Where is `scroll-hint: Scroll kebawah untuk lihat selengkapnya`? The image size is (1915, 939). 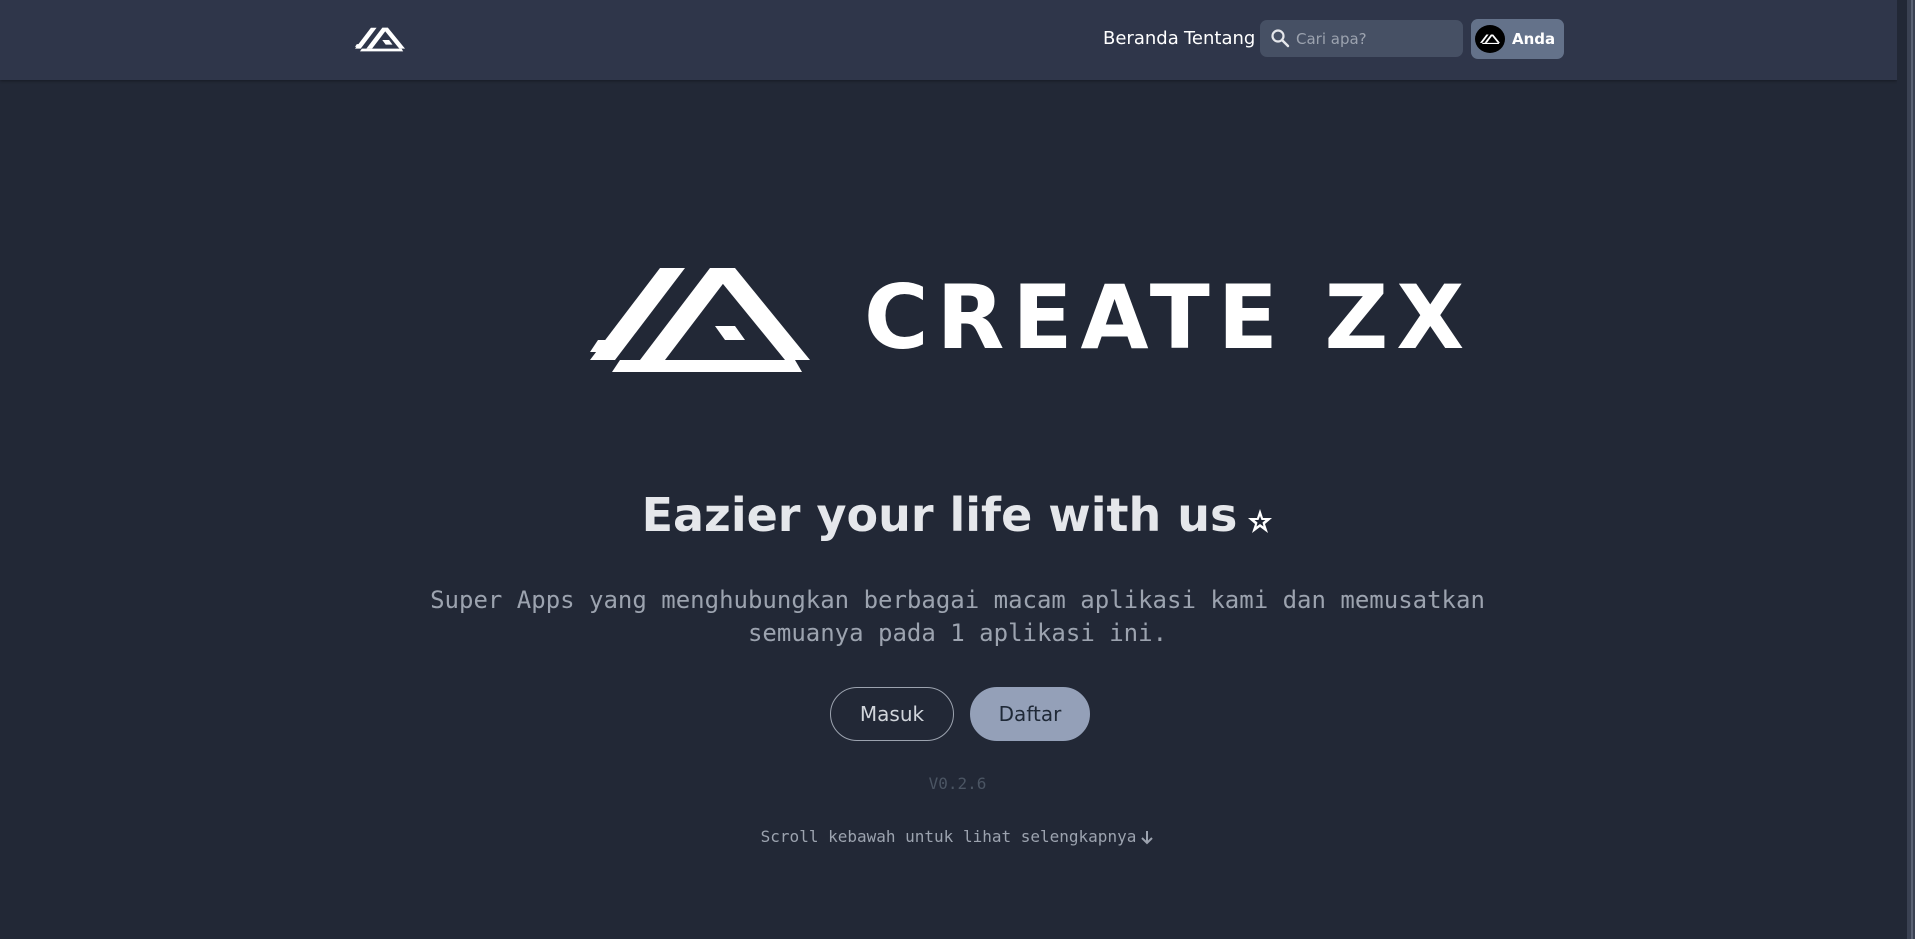
scroll-hint: Scroll kebawah untuk lihat selengkapnya is located at coordinates (957, 837).